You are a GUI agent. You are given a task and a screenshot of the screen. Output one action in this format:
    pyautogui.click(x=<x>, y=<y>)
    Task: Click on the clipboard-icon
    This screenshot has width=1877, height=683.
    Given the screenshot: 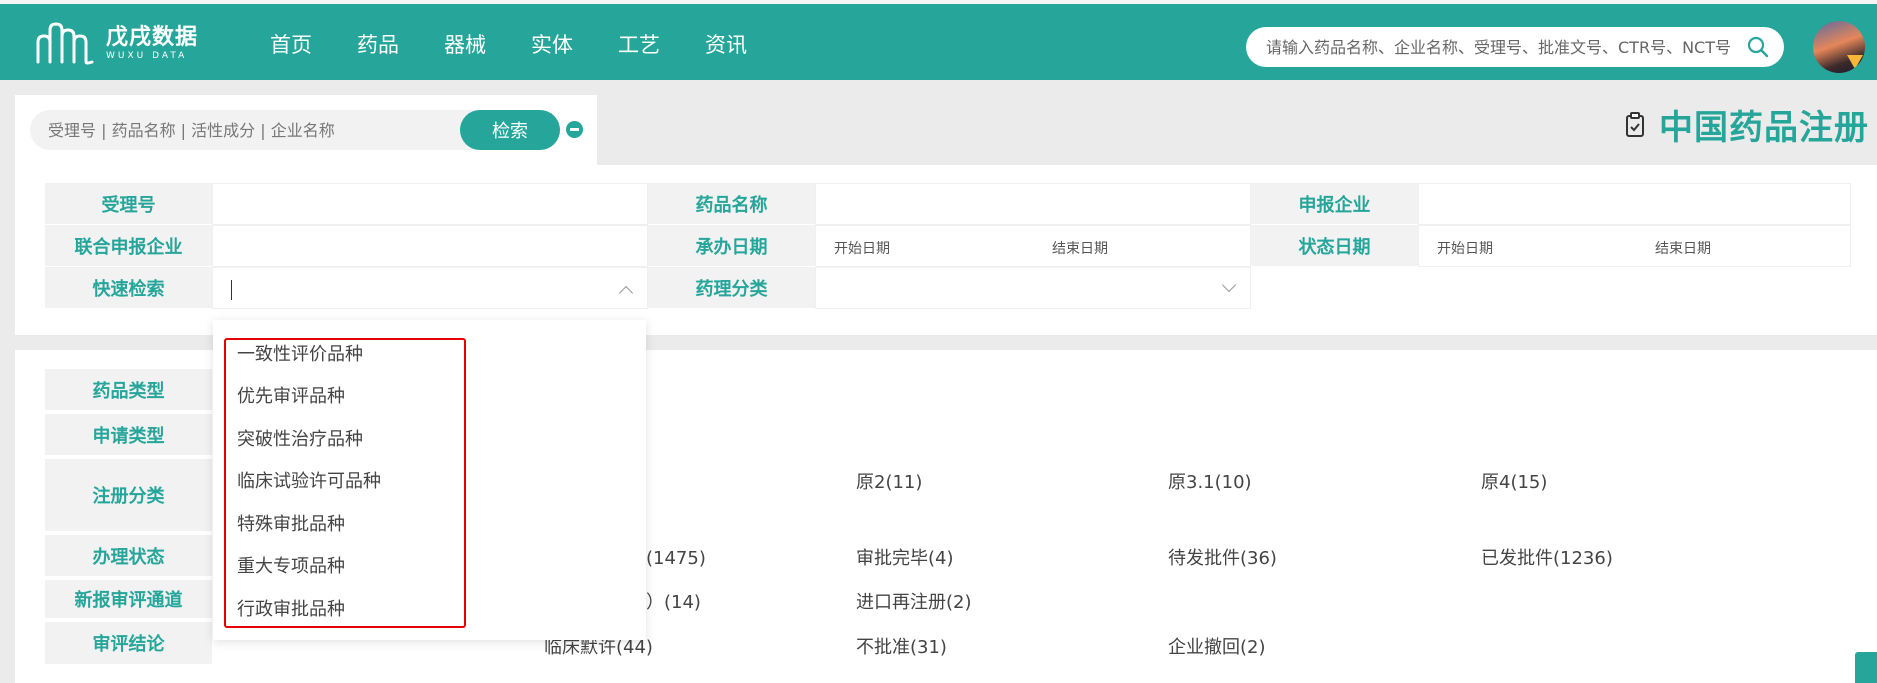 What is the action you would take?
    pyautogui.click(x=1635, y=124)
    